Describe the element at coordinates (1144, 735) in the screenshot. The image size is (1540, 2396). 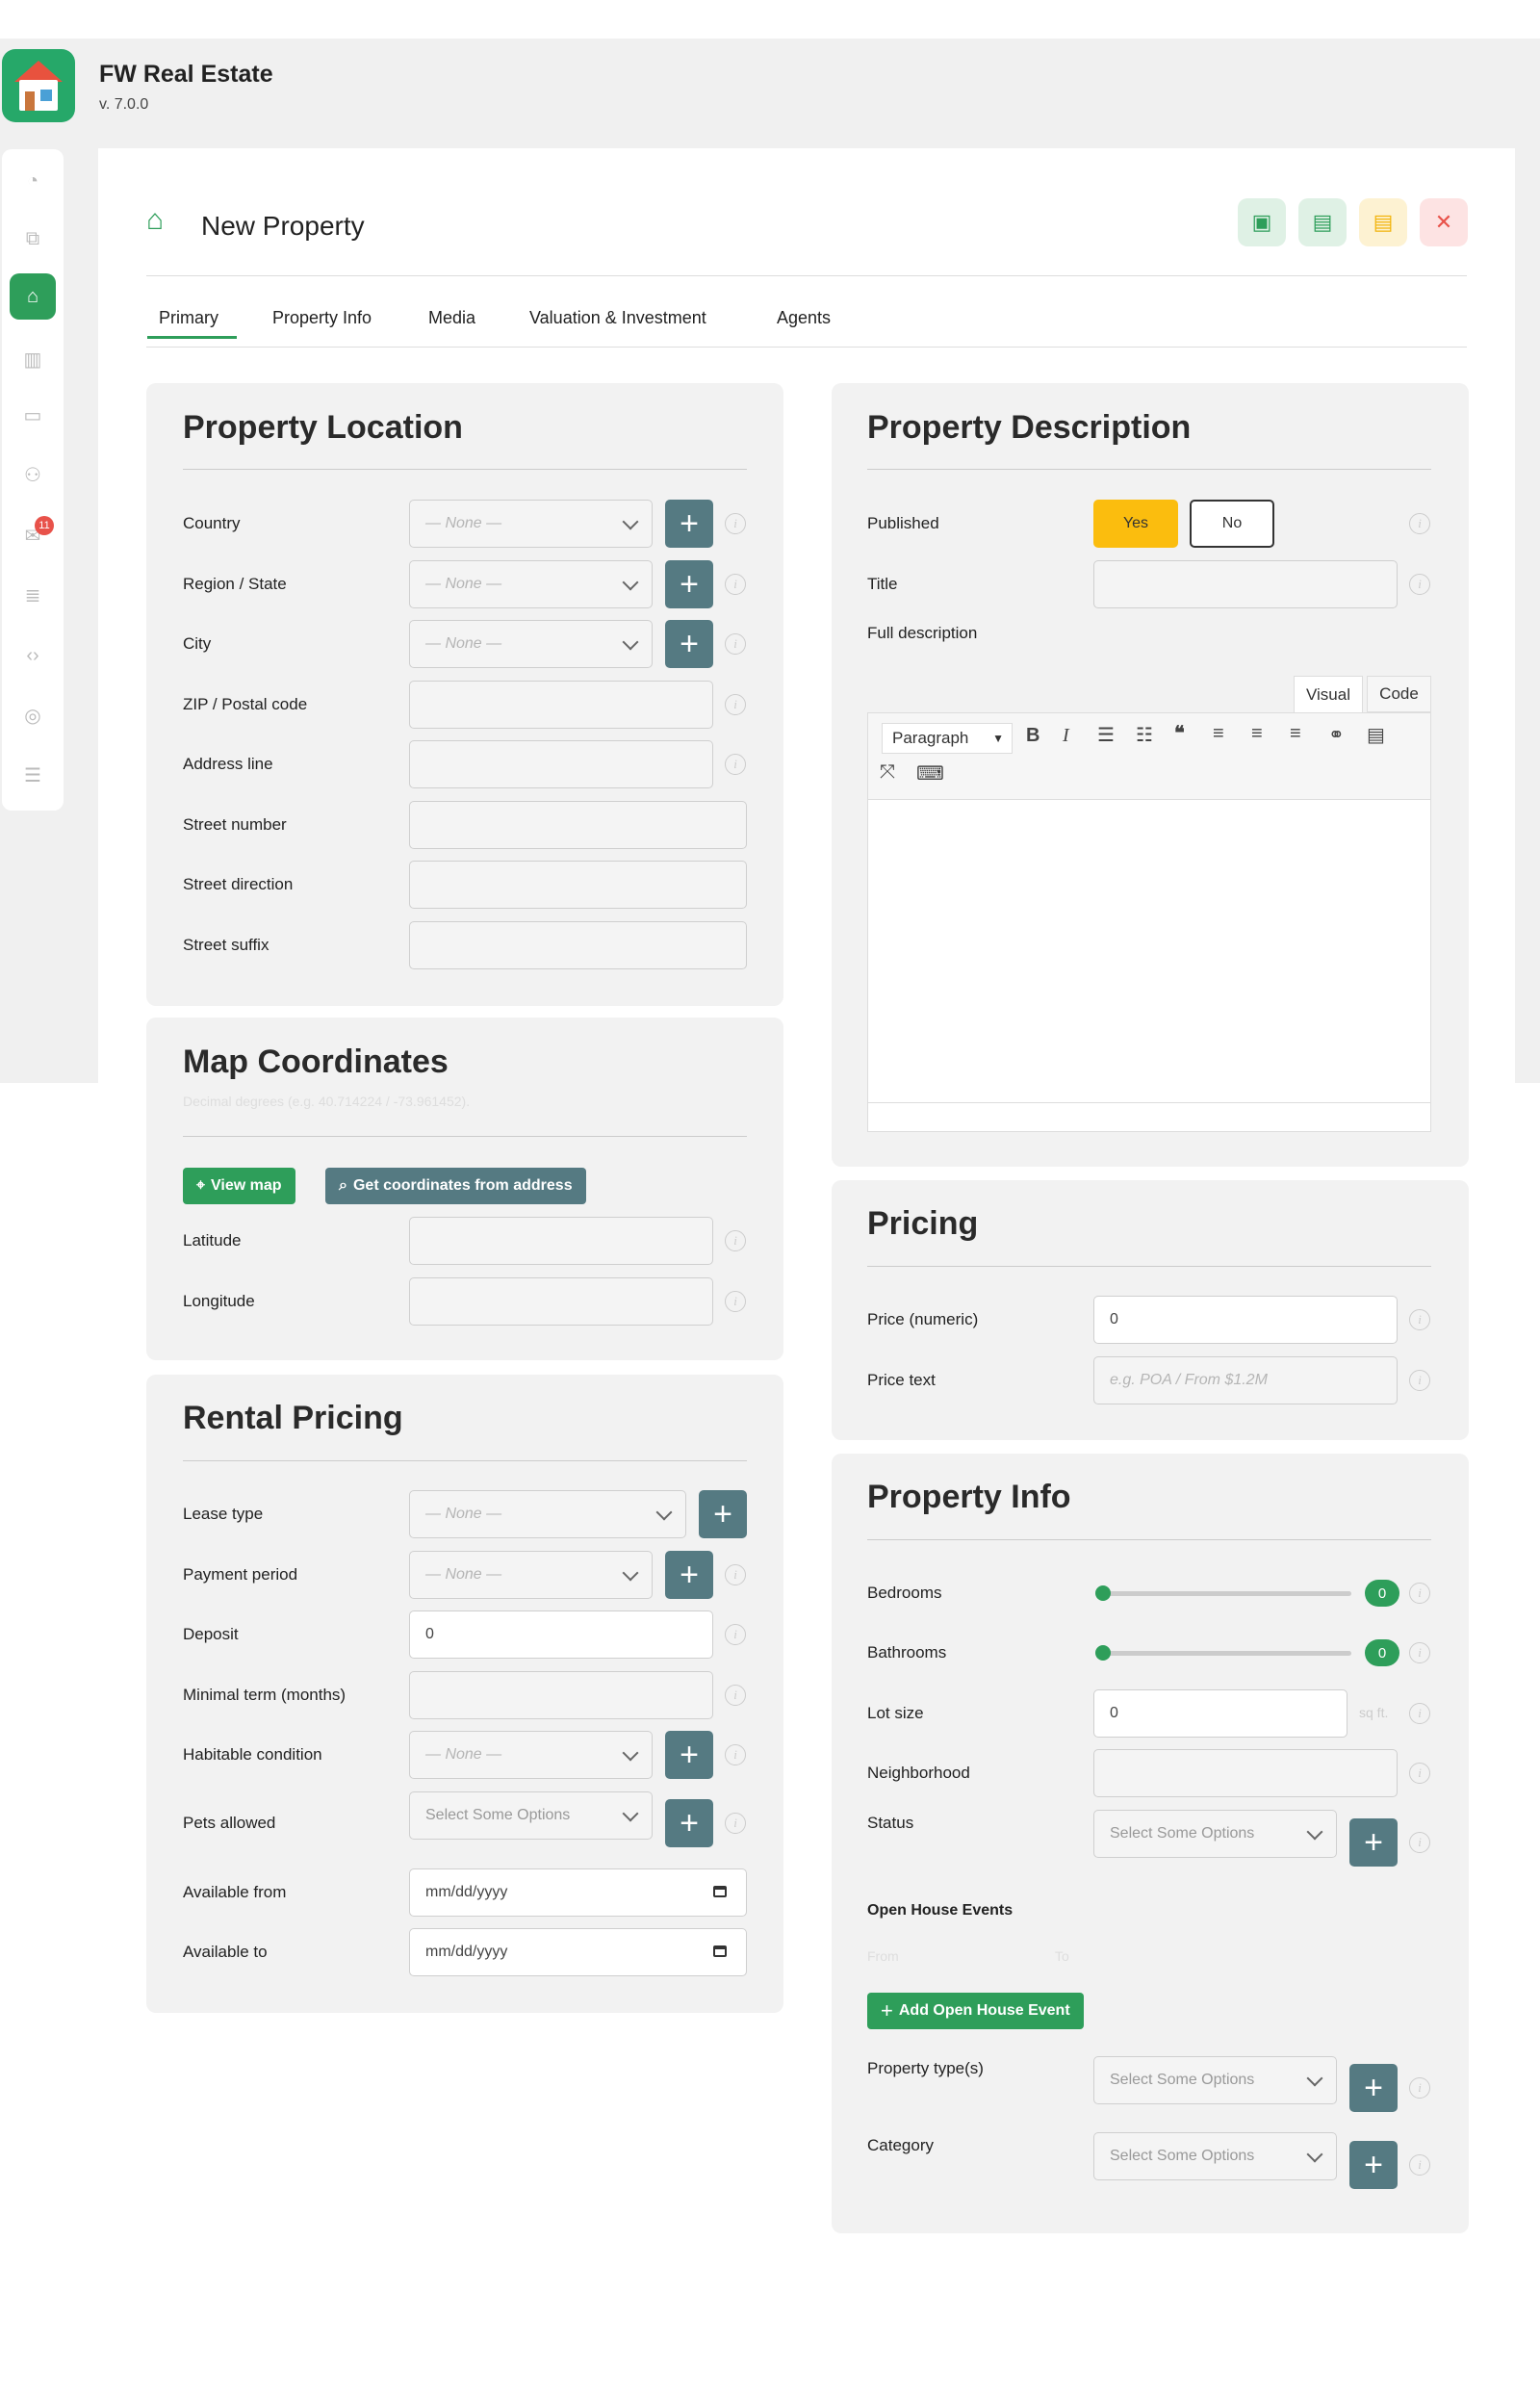
I see `numbered-list-icon: ☷` at that location.